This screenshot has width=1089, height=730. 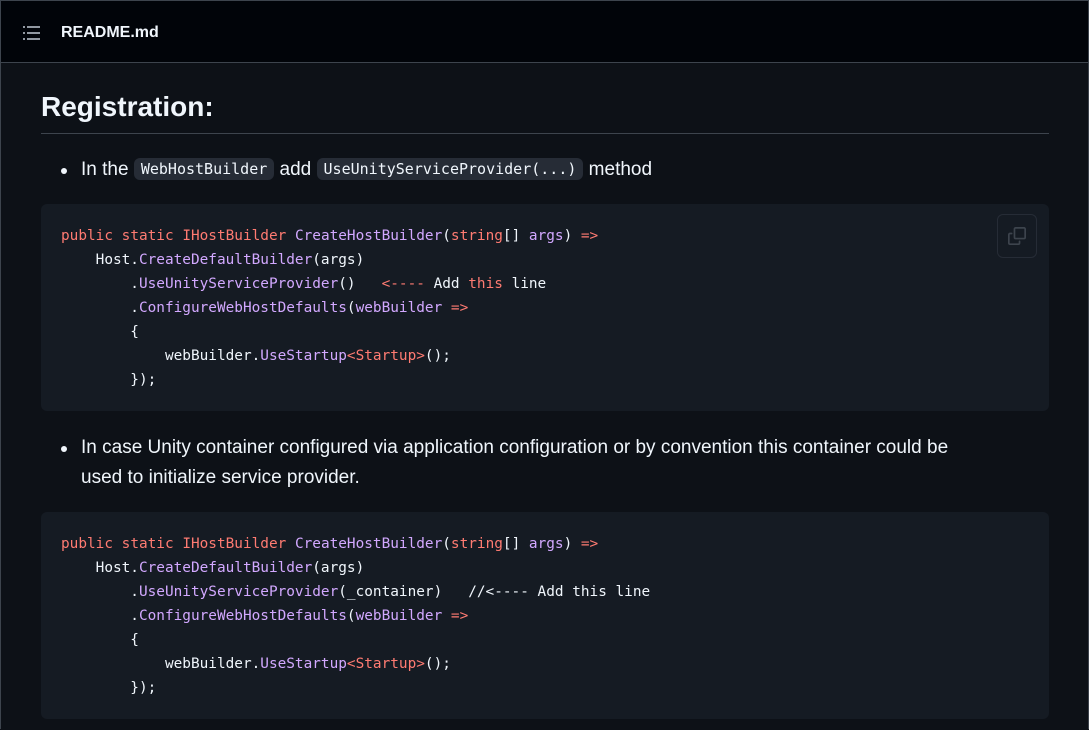 I want to click on code-token: //<---- Add this line, so click(x=559, y=592).